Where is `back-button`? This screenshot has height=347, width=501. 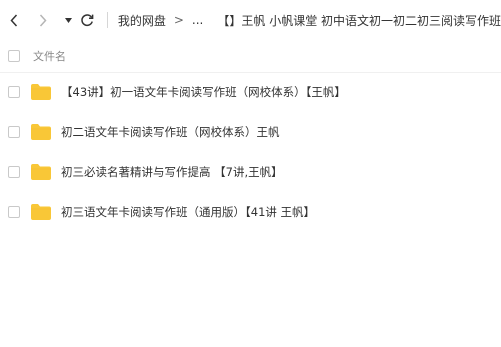 back-button is located at coordinates (14, 20).